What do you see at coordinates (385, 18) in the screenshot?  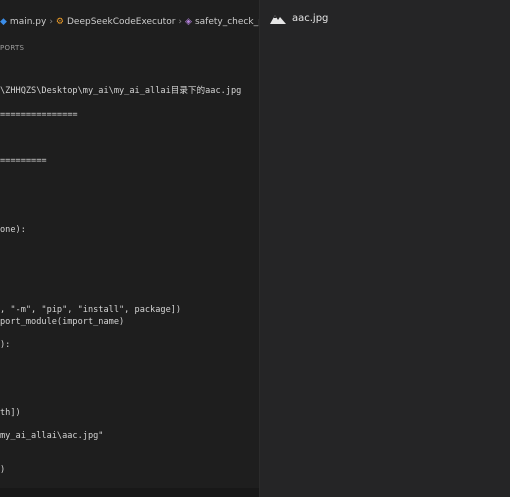 I see `viewer-tab: aac.jpg` at bounding box center [385, 18].